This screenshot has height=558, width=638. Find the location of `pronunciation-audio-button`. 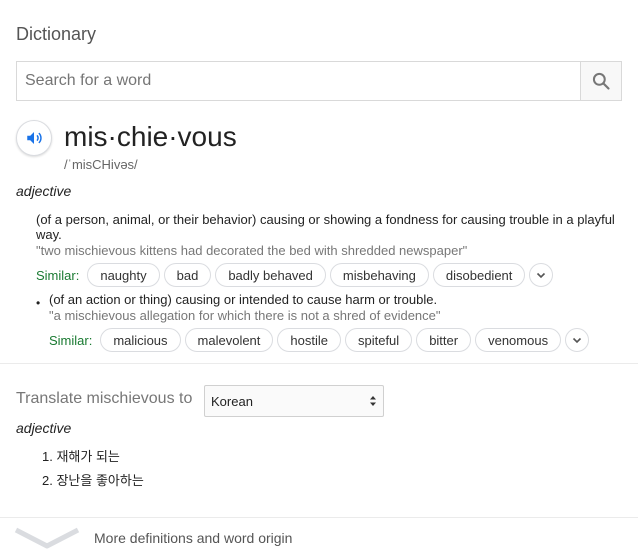

pronunciation-audio-button is located at coordinates (34, 138).